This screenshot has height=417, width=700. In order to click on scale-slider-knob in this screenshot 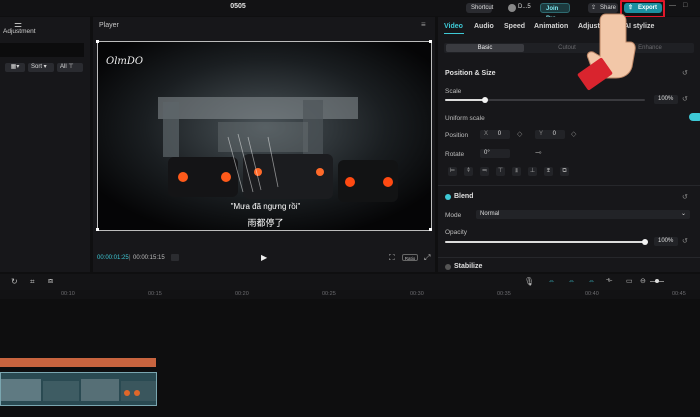, I will do `click(485, 100)`.